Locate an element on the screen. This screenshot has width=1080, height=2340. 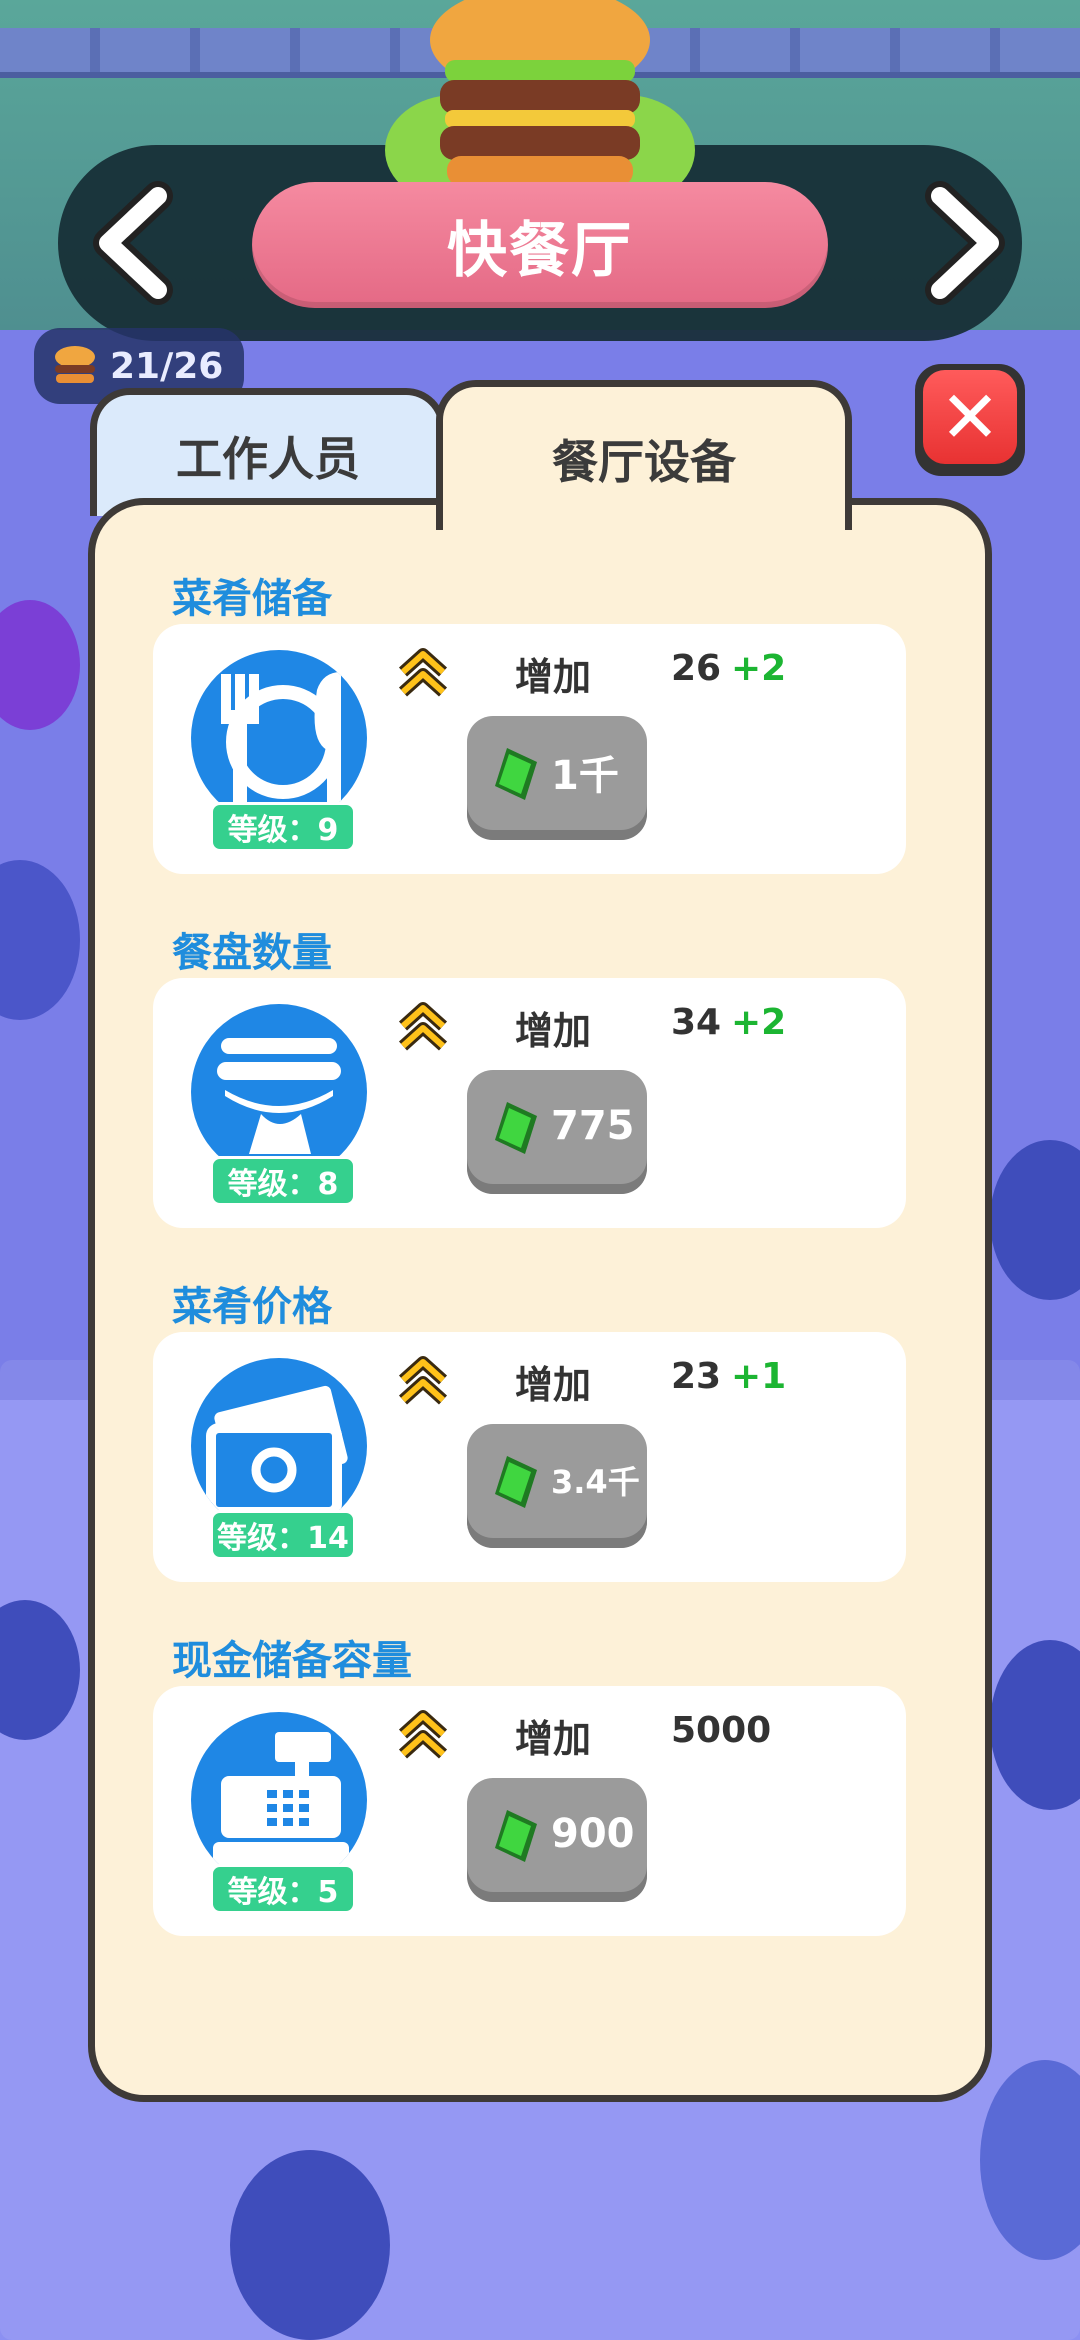
level-badge: 等级：9 is located at coordinates (283, 827).